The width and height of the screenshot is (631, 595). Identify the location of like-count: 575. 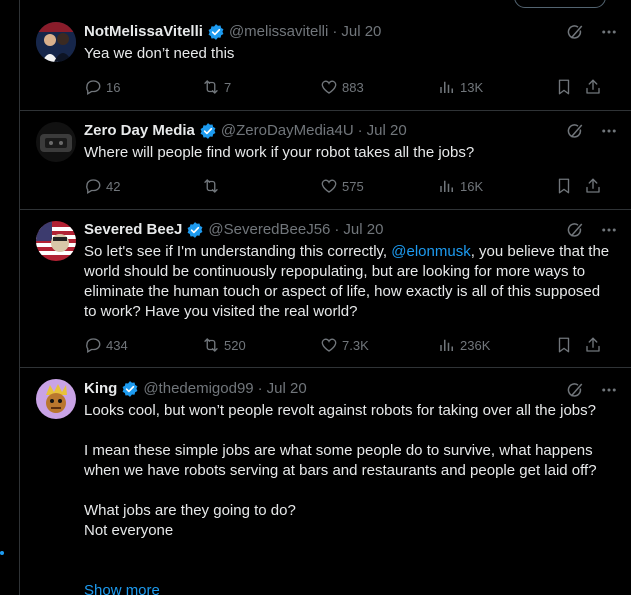
(353, 186).